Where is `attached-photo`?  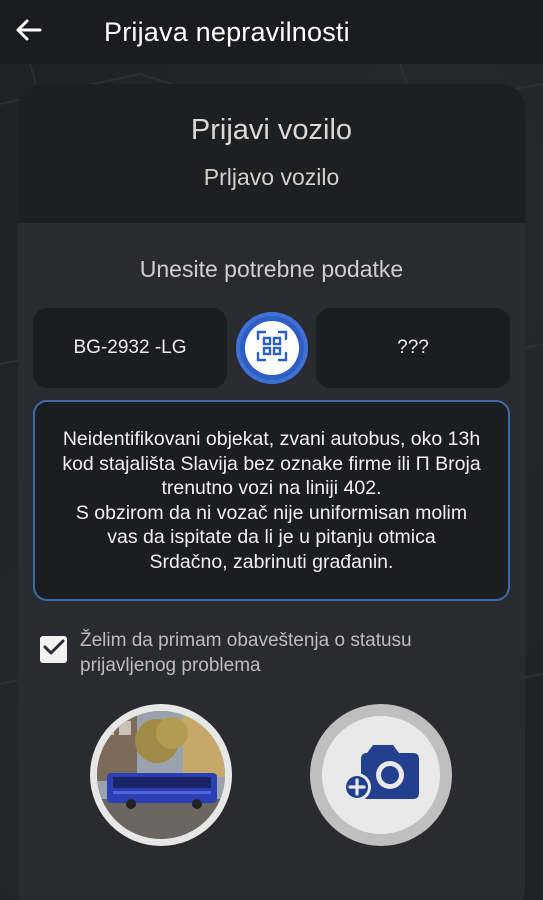 attached-photo is located at coordinates (161, 775).